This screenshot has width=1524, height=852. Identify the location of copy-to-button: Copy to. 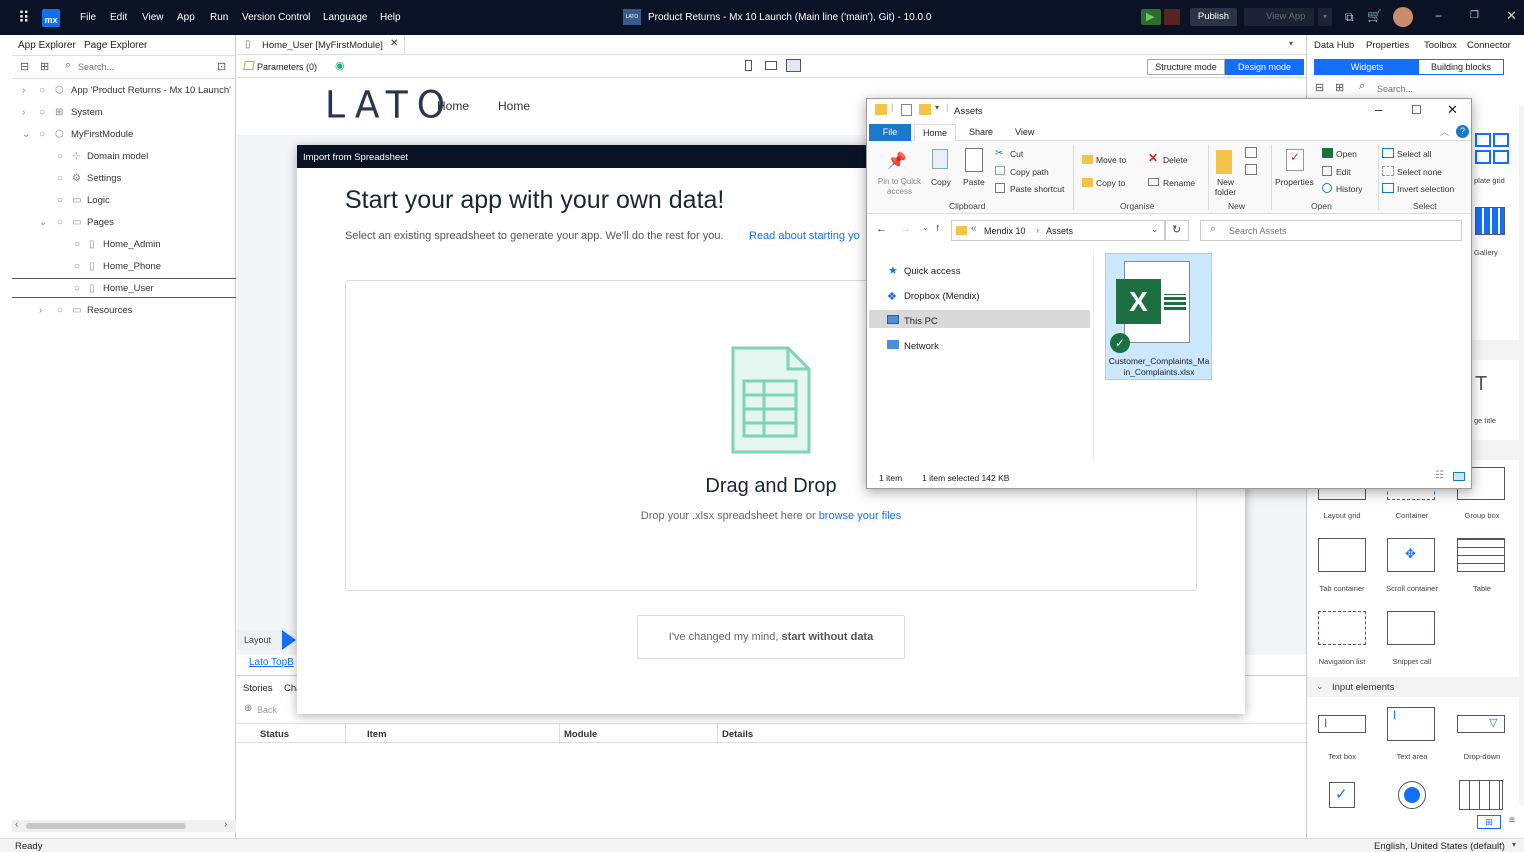
(1110, 183).